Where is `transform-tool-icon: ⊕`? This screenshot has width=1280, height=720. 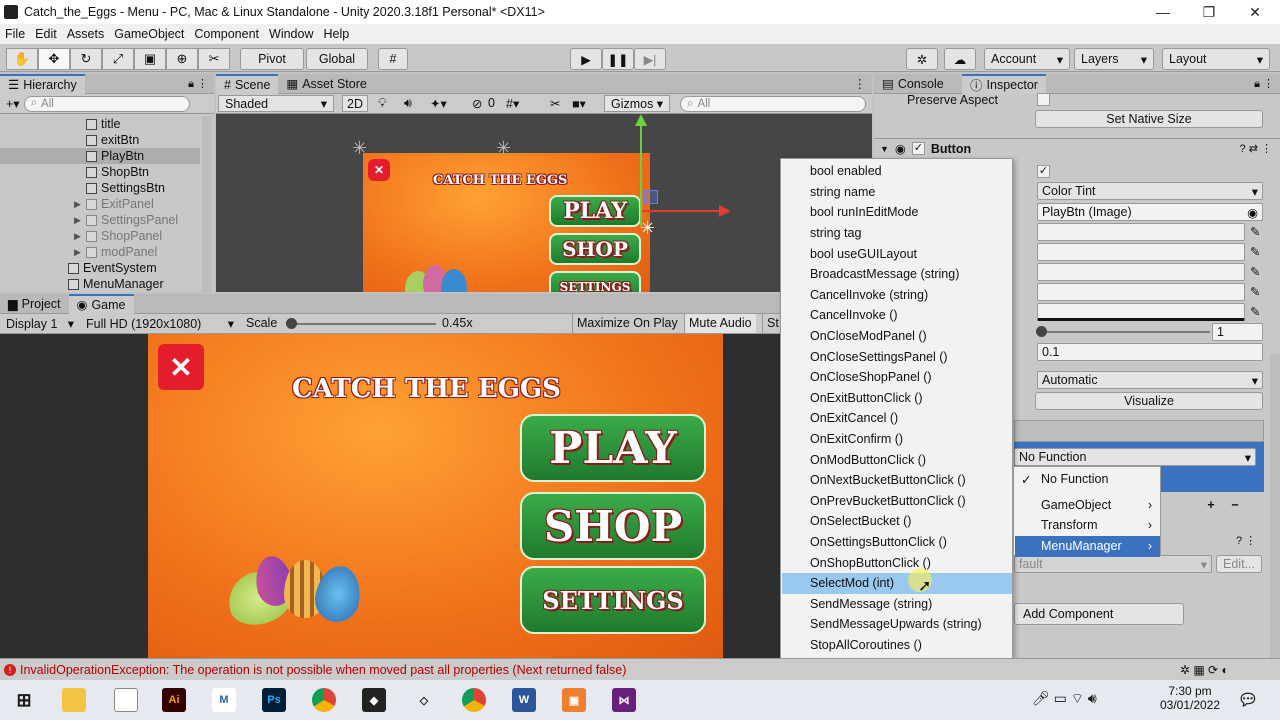
transform-tool-icon: ⊕ is located at coordinates (182, 59).